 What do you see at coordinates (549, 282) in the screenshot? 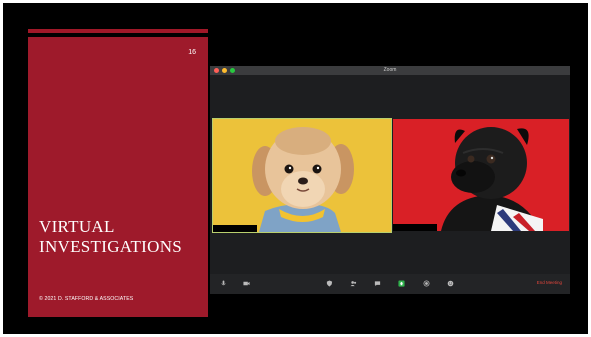
I see `end-meeting-button: End Meeting` at bounding box center [549, 282].